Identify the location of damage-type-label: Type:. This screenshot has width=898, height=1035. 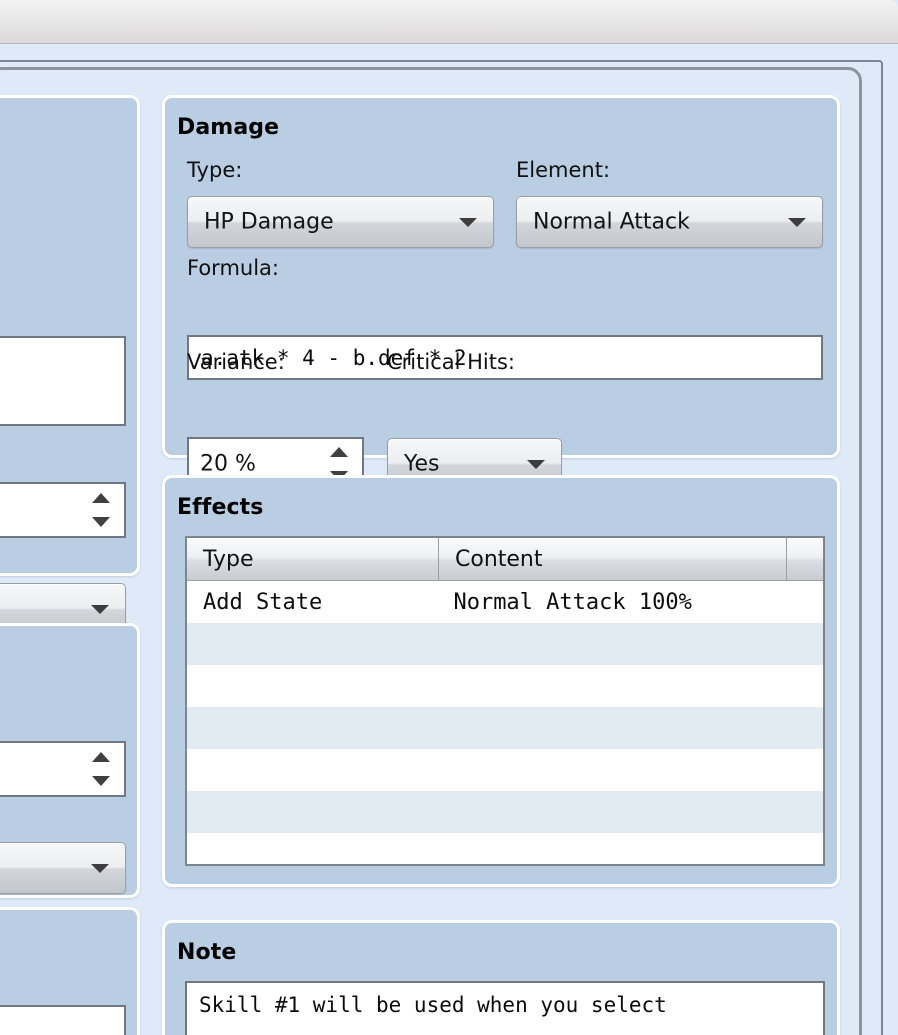
(215, 170).